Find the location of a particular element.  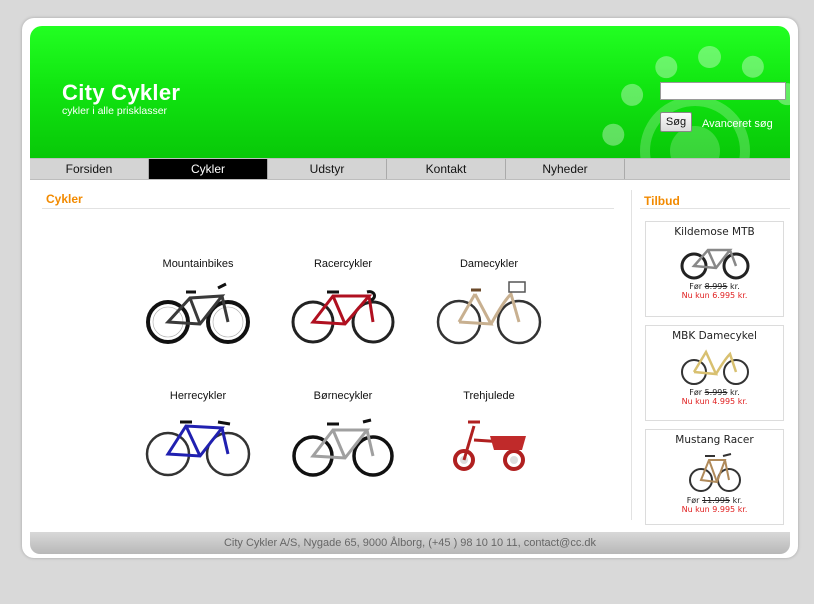

category-label: Børnecykler is located at coordinates (343, 396).